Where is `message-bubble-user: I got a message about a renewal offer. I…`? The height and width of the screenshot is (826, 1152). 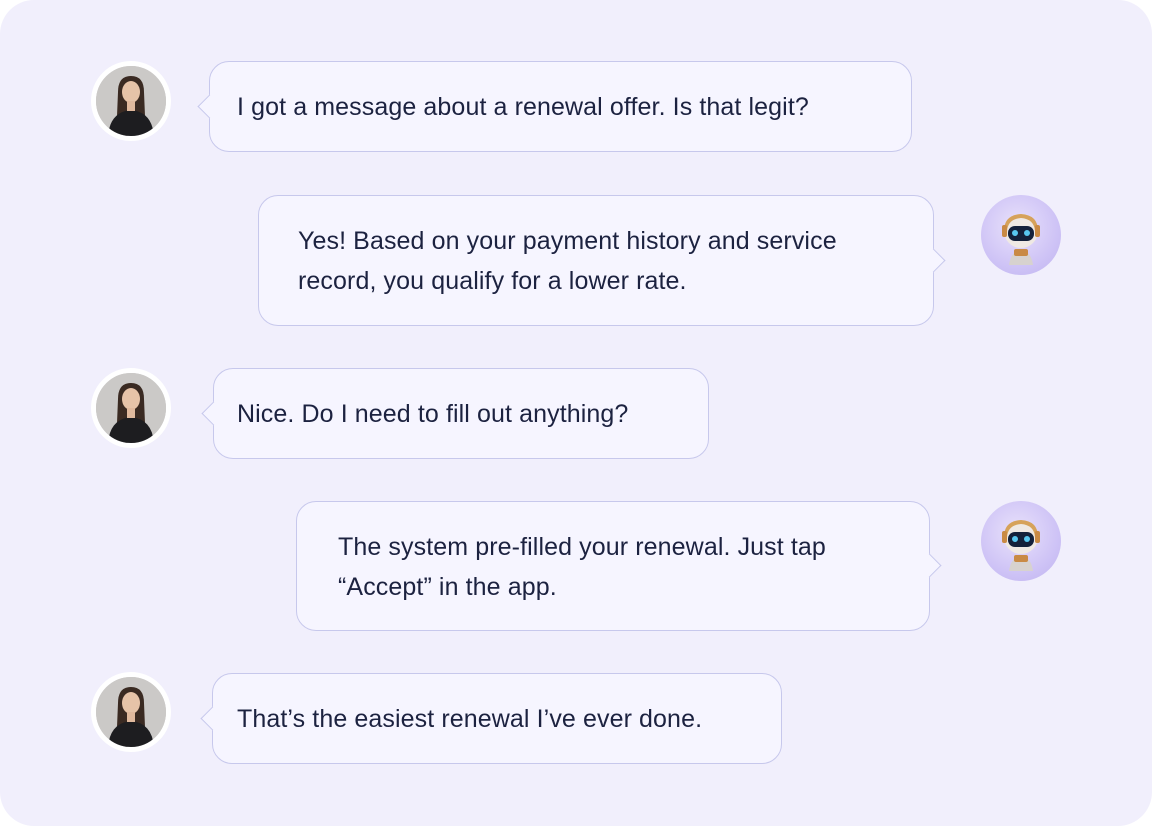
message-bubble-user: I got a message about a renewal offer. I… is located at coordinates (554, 106).